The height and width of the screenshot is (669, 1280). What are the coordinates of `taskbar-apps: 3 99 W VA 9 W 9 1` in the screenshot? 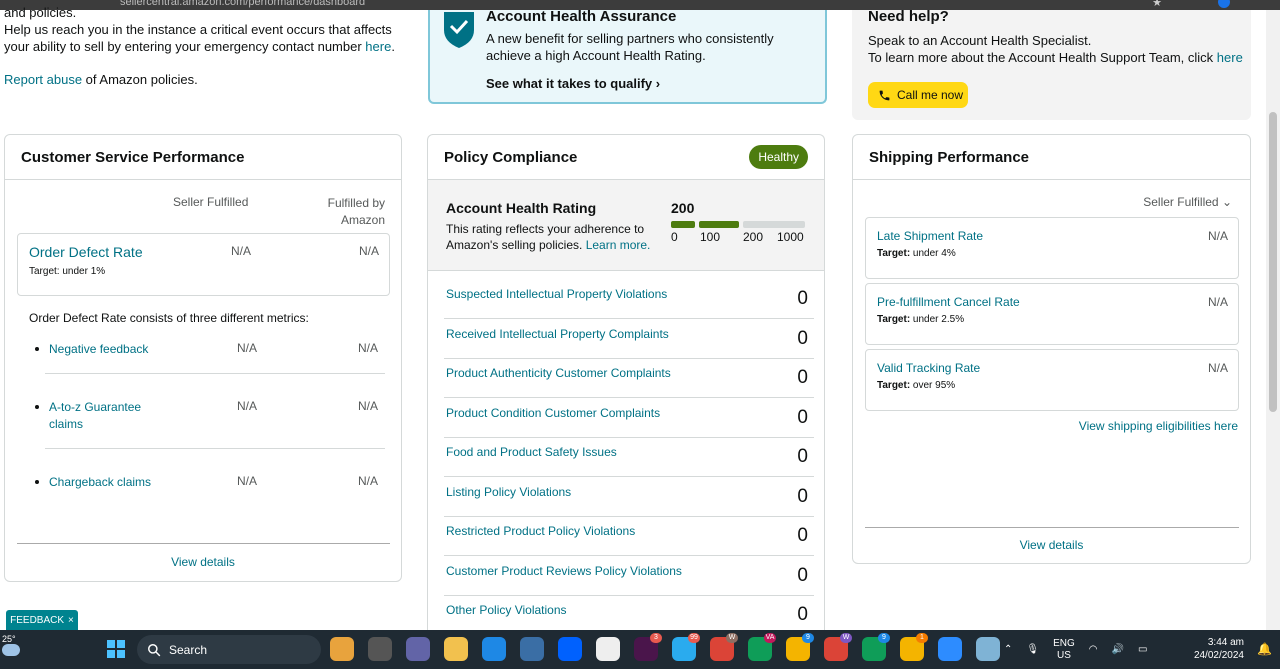 It's located at (665, 647).